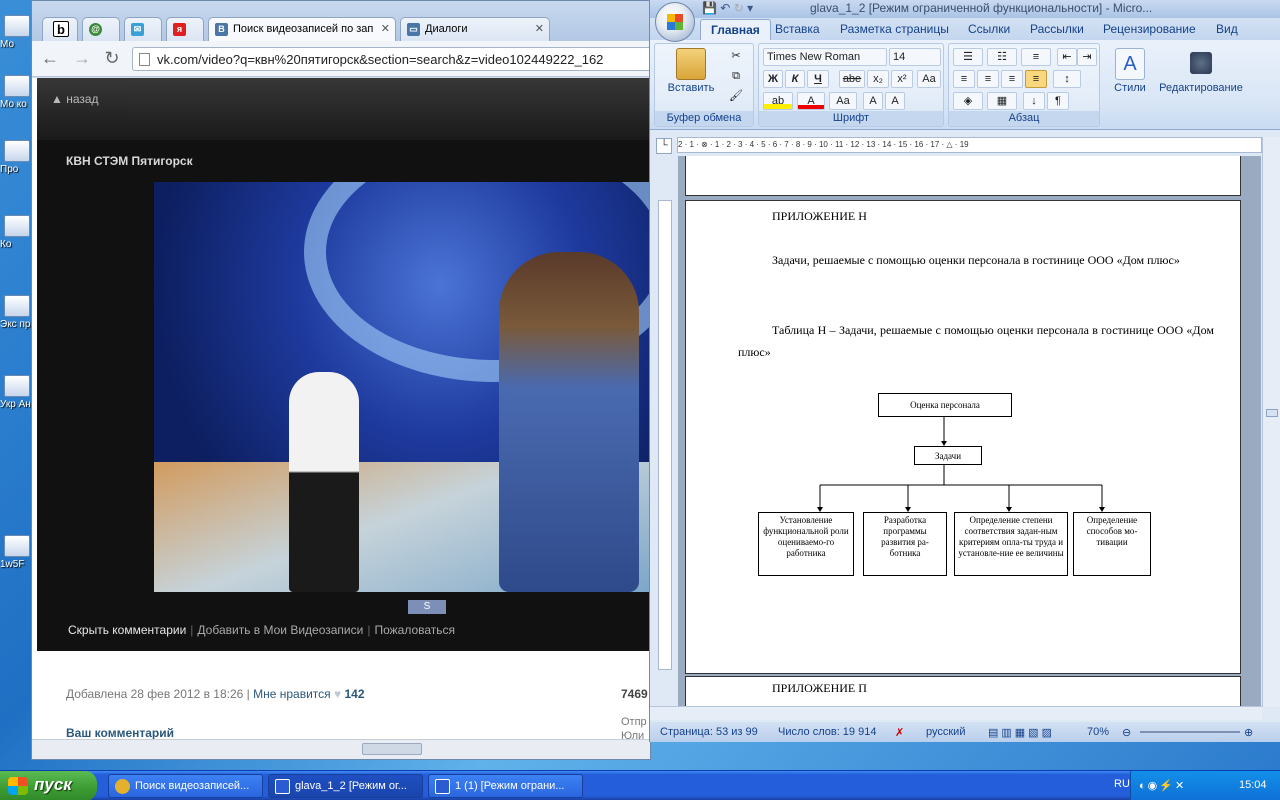 This screenshot has width=1280, height=800. What do you see at coordinates (1087, 57) in the screenshot?
I see `increase-indent-icon: ⇥` at bounding box center [1087, 57].